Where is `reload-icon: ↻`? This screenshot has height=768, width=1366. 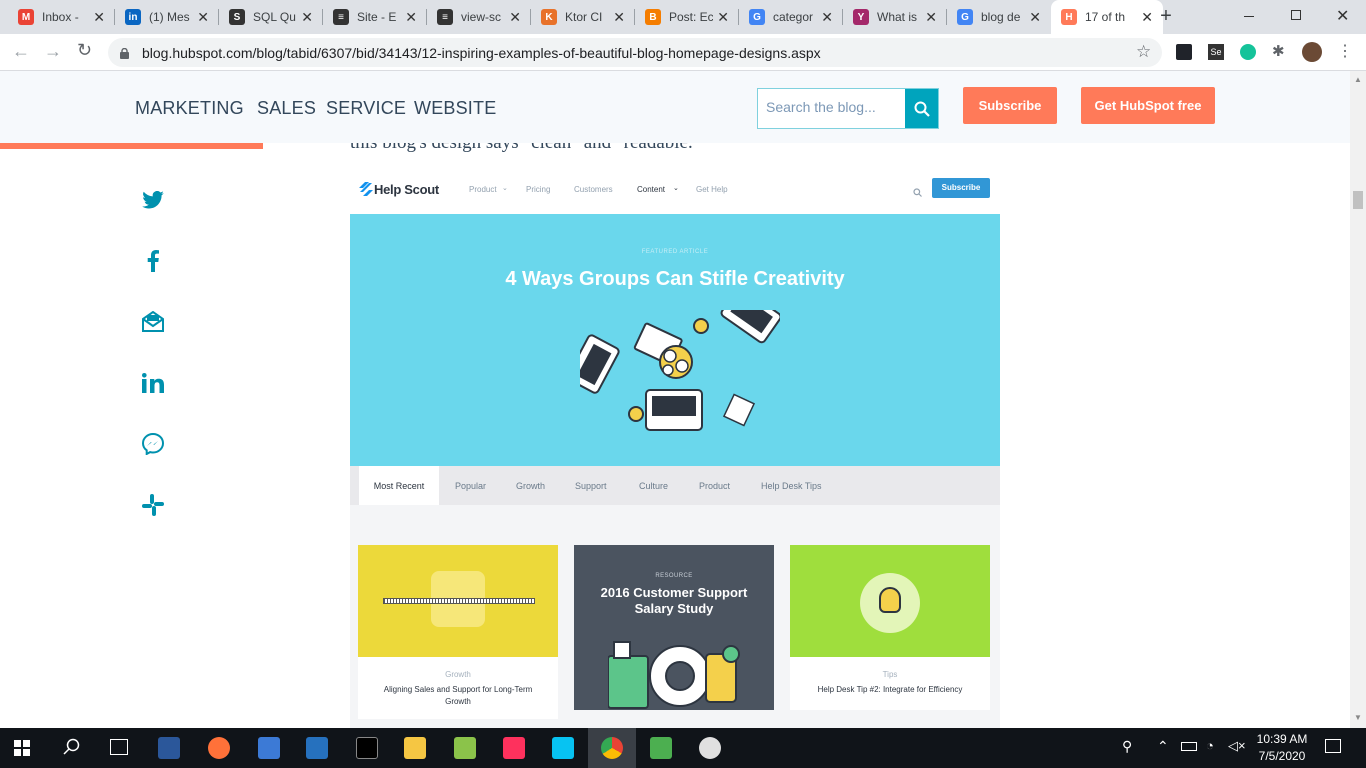
reload-icon: ↻ is located at coordinates (84, 50).